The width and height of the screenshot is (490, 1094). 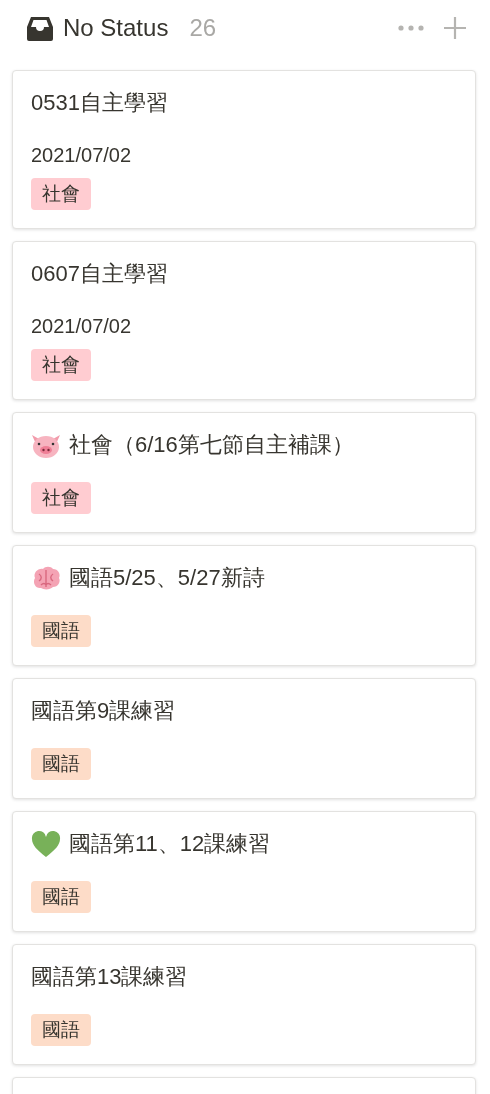 What do you see at coordinates (211, 445) in the screenshot?
I see `card-title: 社會（6/16第七節自主補課）` at bounding box center [211, 445].